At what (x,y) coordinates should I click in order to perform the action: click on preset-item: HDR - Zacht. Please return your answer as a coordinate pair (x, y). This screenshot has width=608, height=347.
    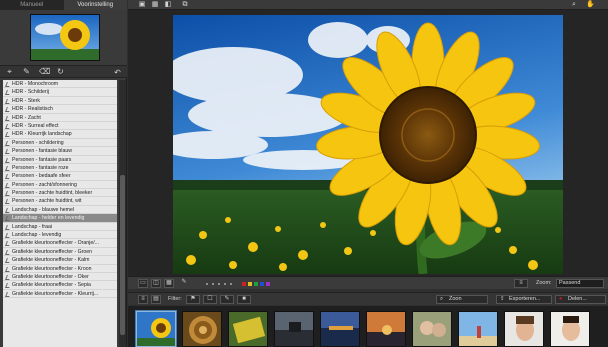
    Looking at the image, I should click on (60, 118).